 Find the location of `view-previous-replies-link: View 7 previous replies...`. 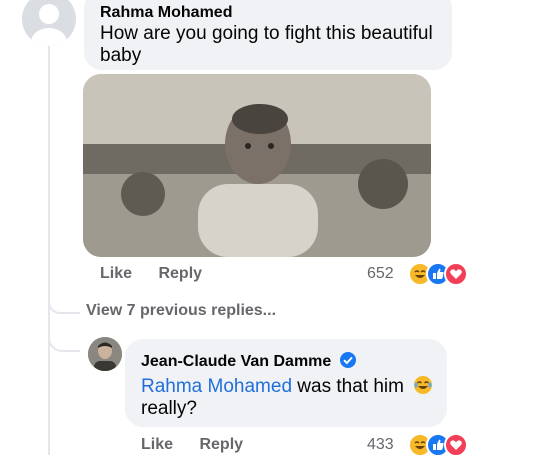

view-previous-replies-link: View 7 previous replies... is located at coordinates (181, 311).